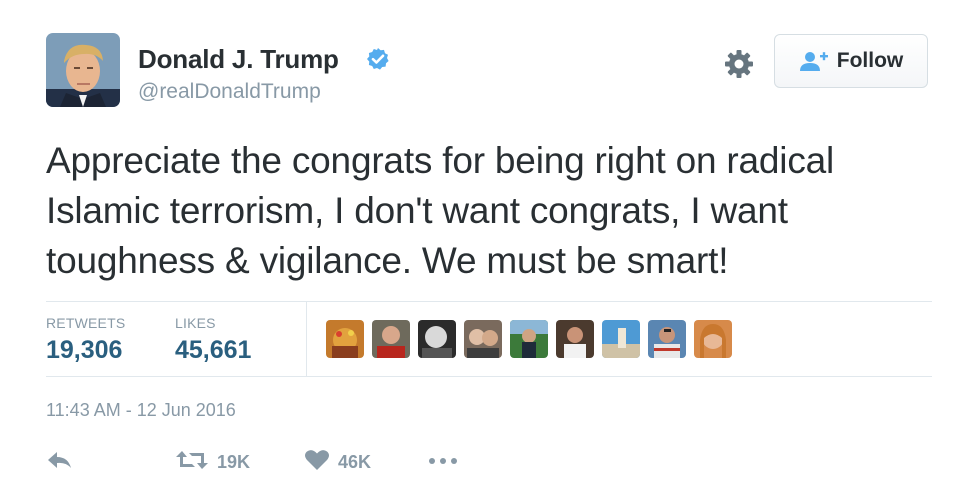 This screenshot has height=501, width=980. Describe the element at coordinates (489, 376) in the screenshot. I see `stats-bottom-divider` at that location.